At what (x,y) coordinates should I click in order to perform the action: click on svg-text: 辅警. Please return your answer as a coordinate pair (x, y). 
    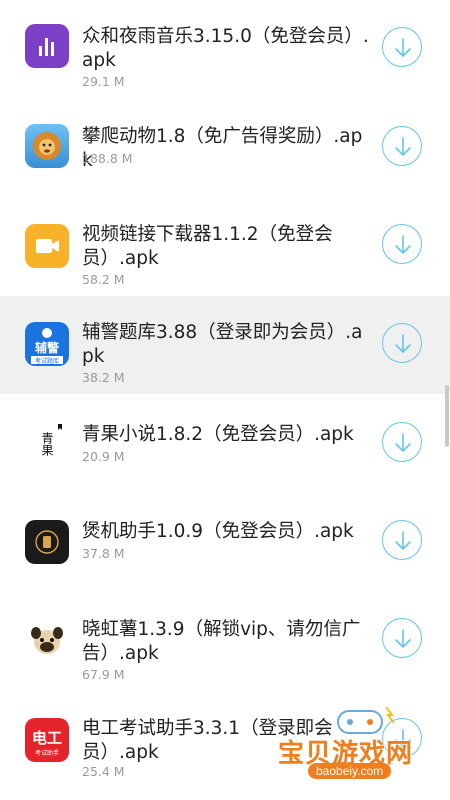
    Looking at the image, I should click on (47, 347).